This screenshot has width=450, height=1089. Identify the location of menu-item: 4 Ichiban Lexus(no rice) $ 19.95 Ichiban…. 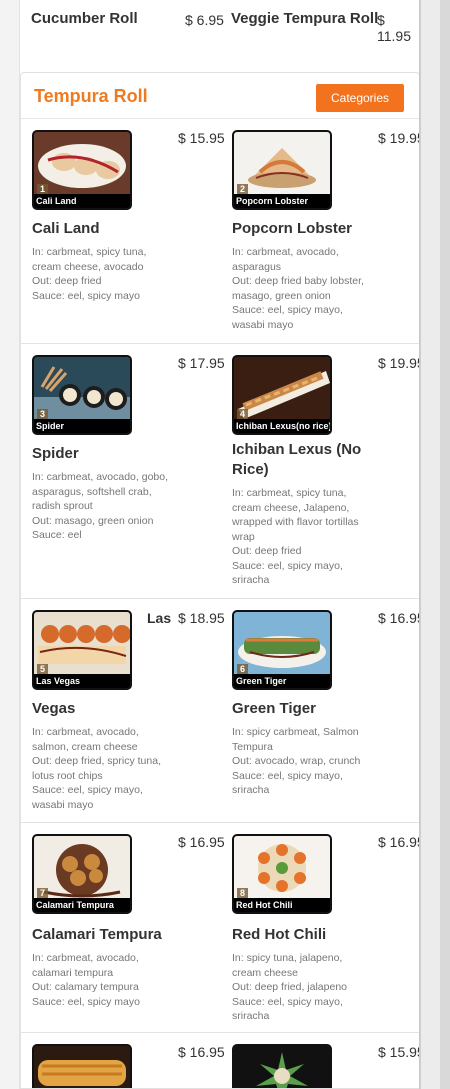
(325, 475).